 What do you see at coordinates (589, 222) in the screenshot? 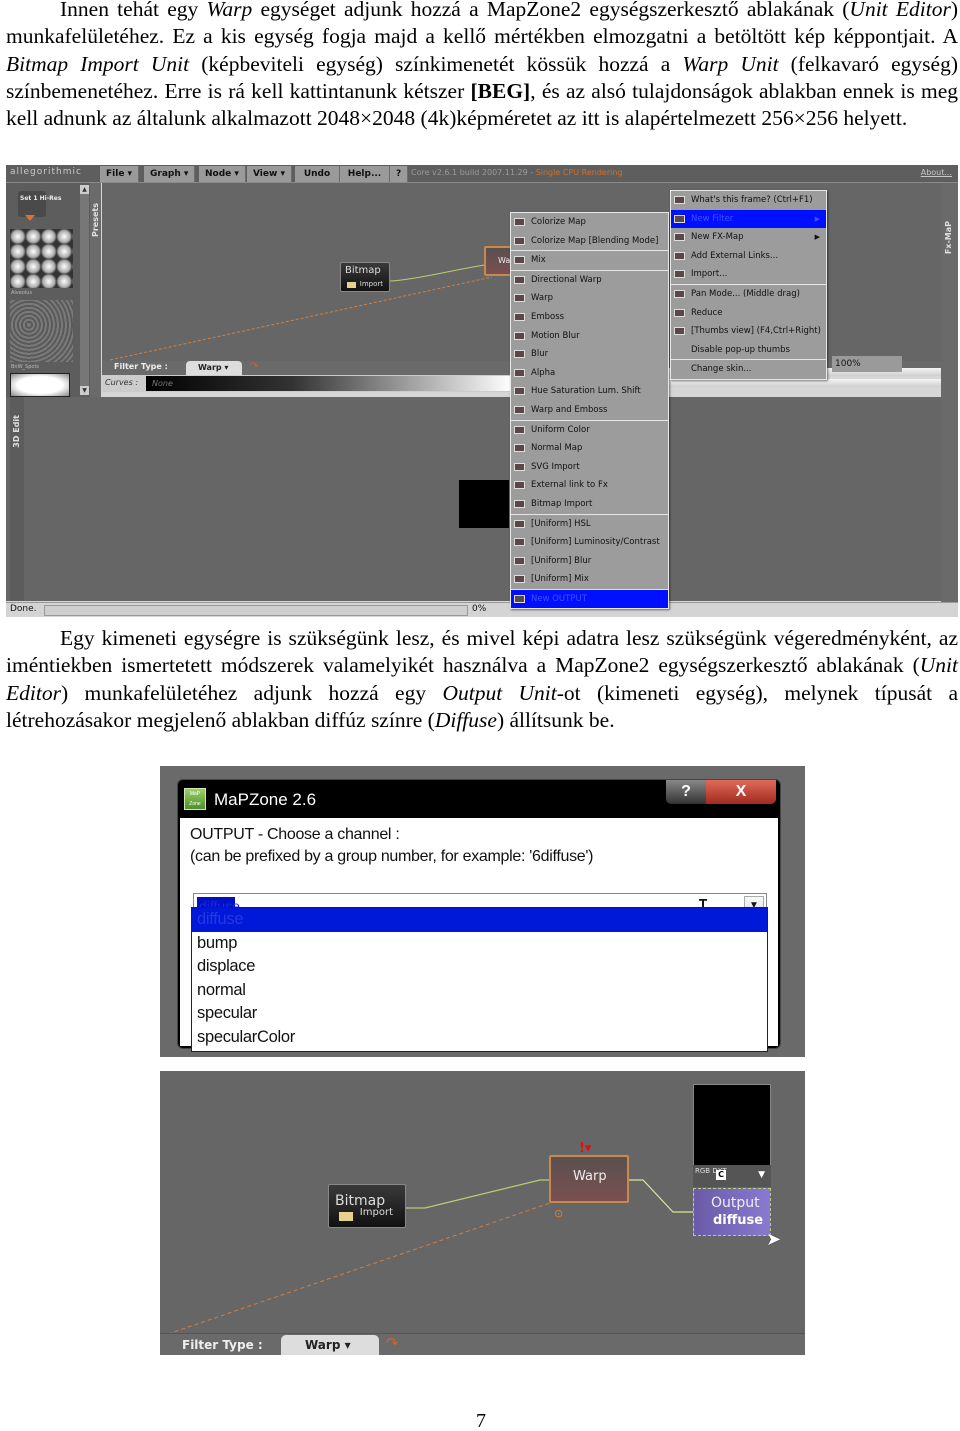
I see `menu-item: Colorize Map` at bounding box center [589, 222].